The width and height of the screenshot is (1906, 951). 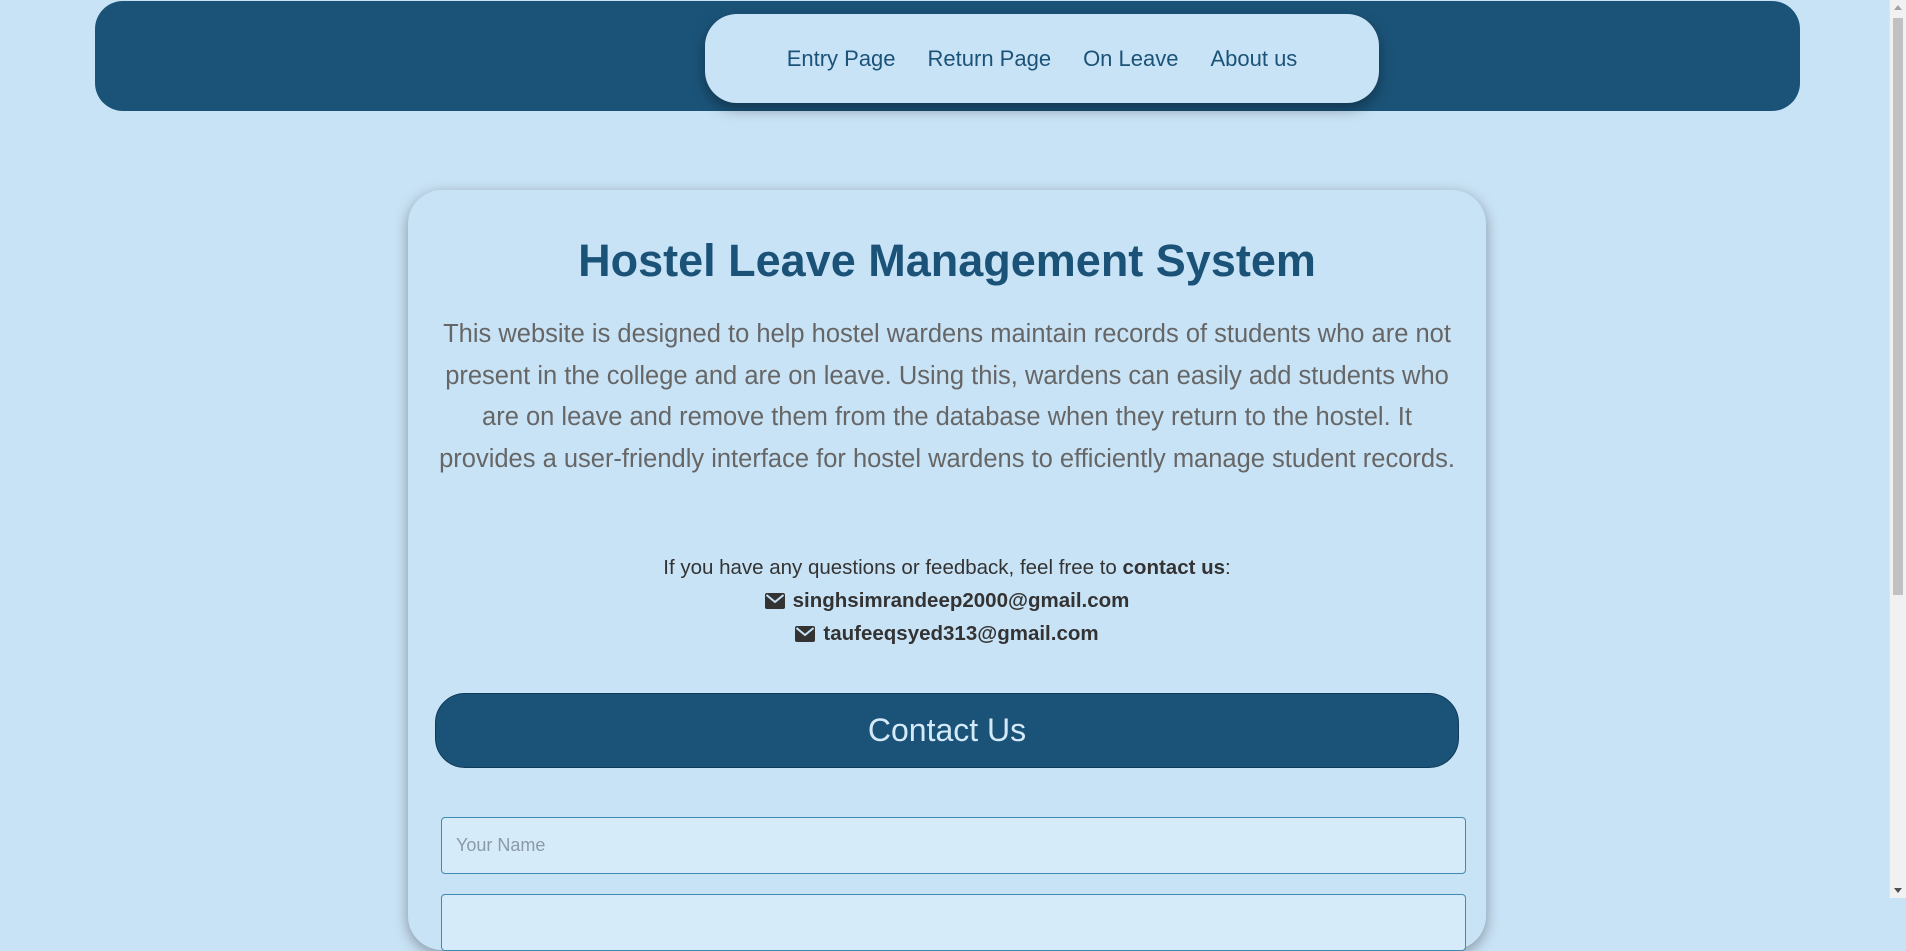 I want to click on scroll-up-icon, so click(x=1898, y=7).